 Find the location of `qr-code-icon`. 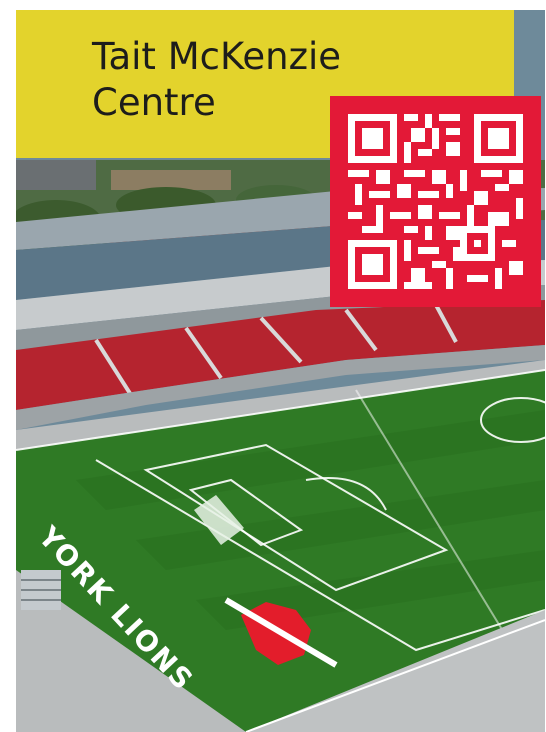

qr-code-icon is located at coordinates (435, 201).